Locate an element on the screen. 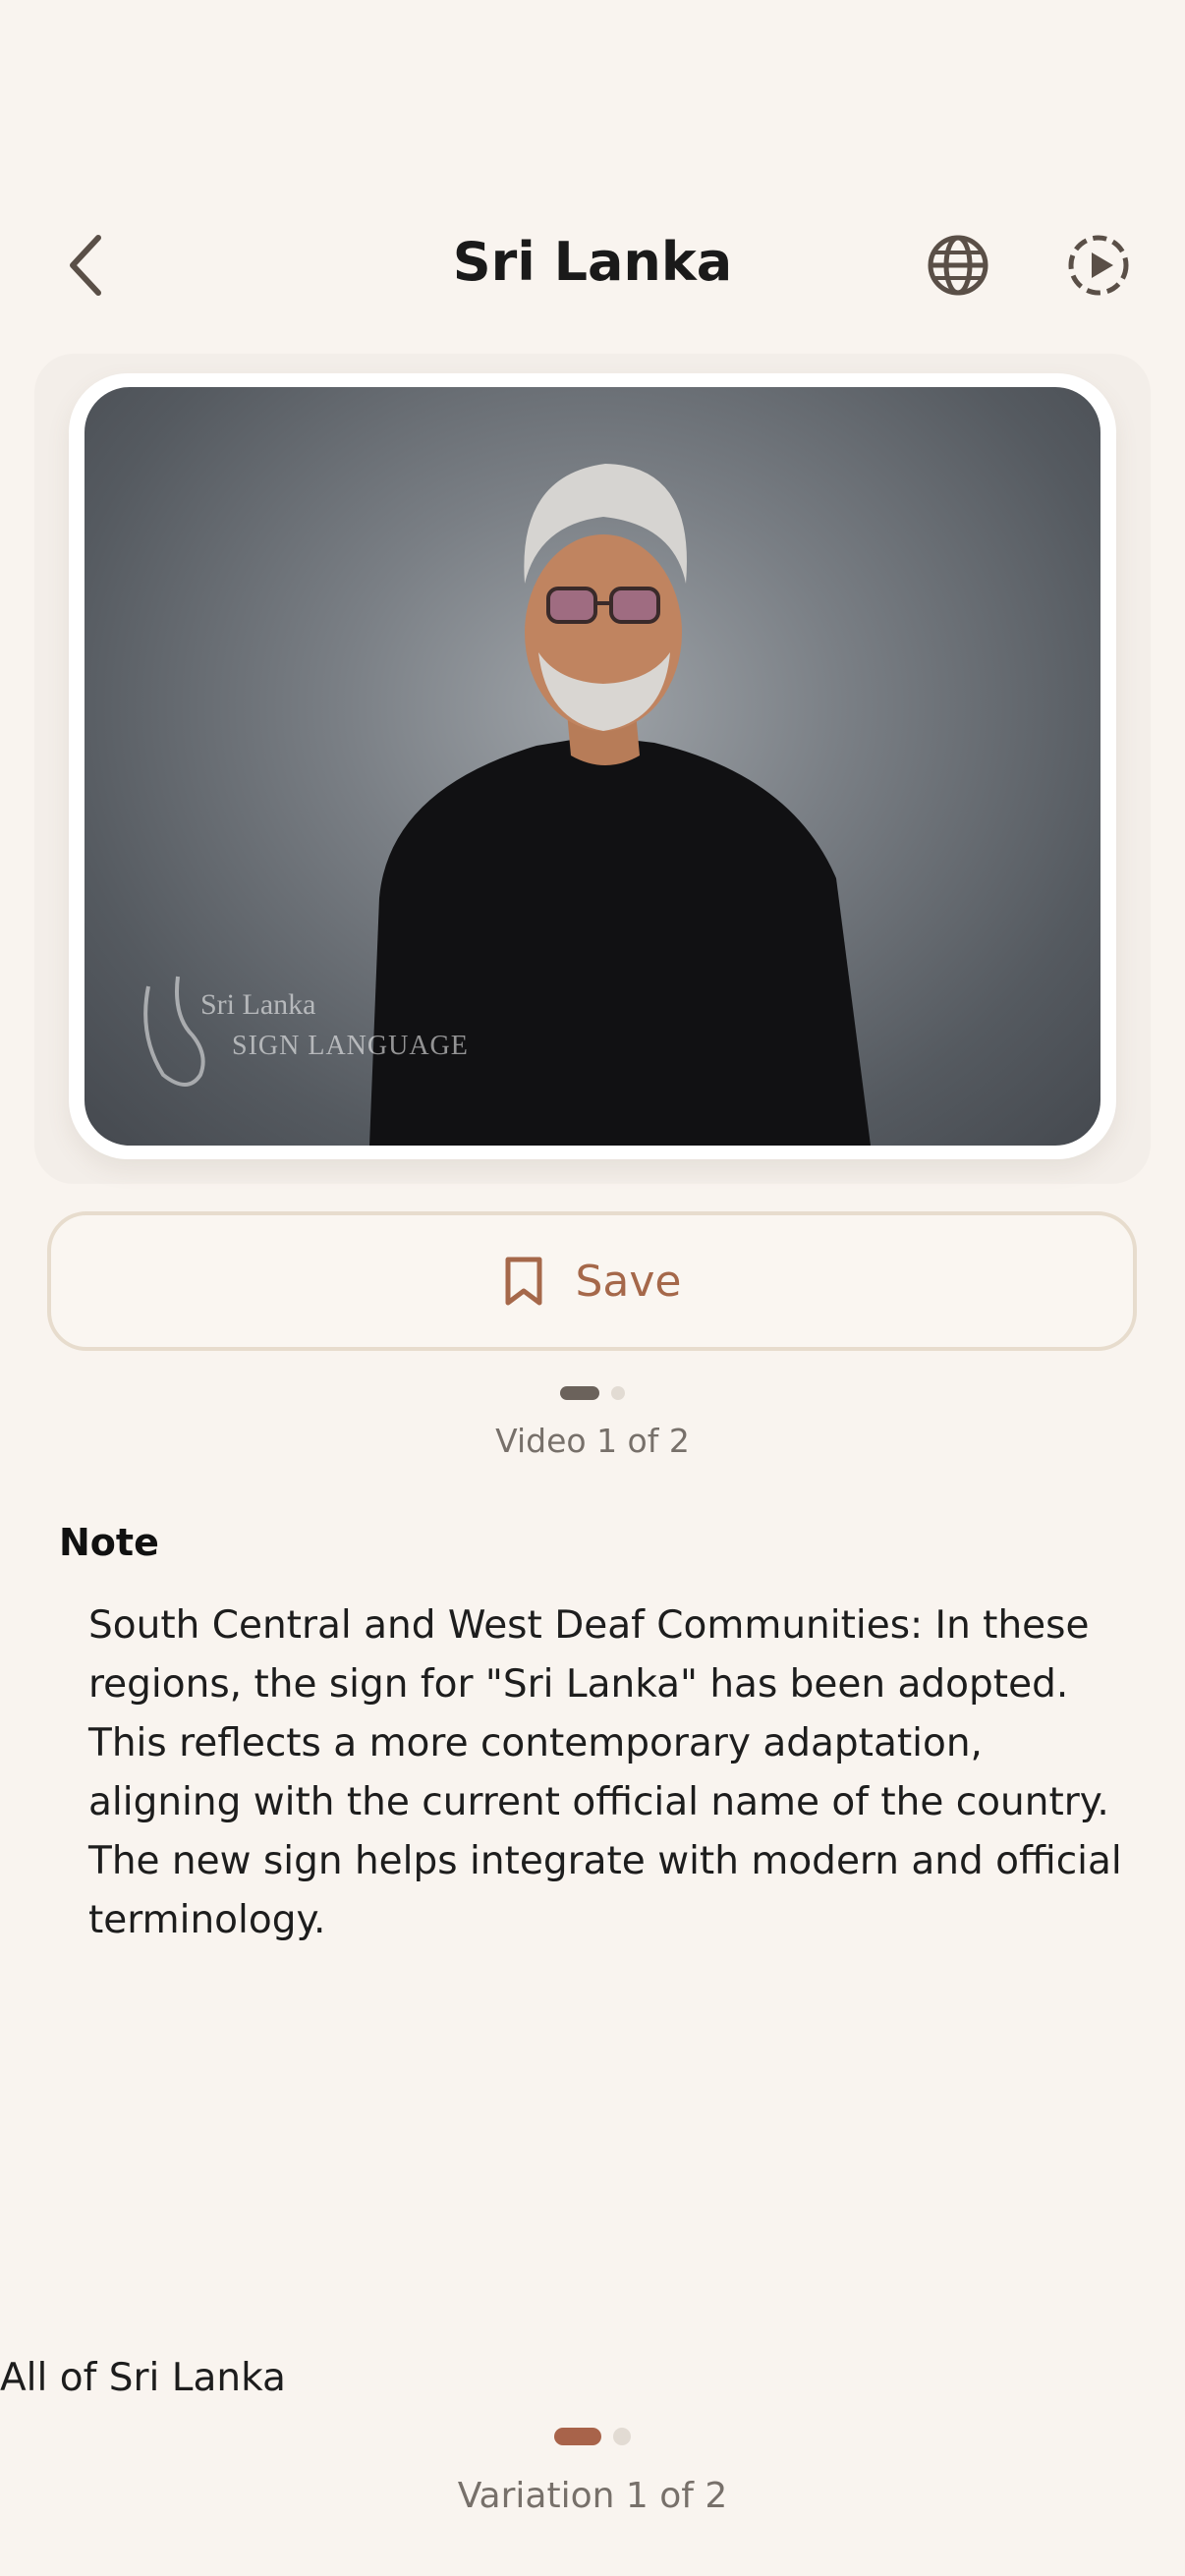 The image size is (1185, 2576). watermark-title: Sri Lanka is located at coordinates (258, 1004).